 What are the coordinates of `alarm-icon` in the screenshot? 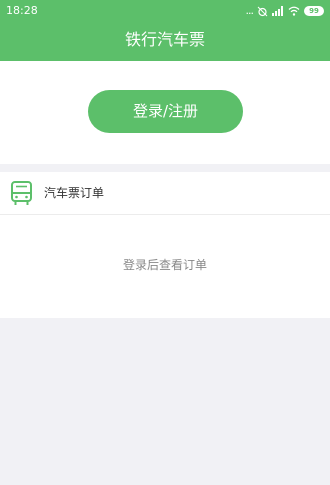 It's located at (262, 11).